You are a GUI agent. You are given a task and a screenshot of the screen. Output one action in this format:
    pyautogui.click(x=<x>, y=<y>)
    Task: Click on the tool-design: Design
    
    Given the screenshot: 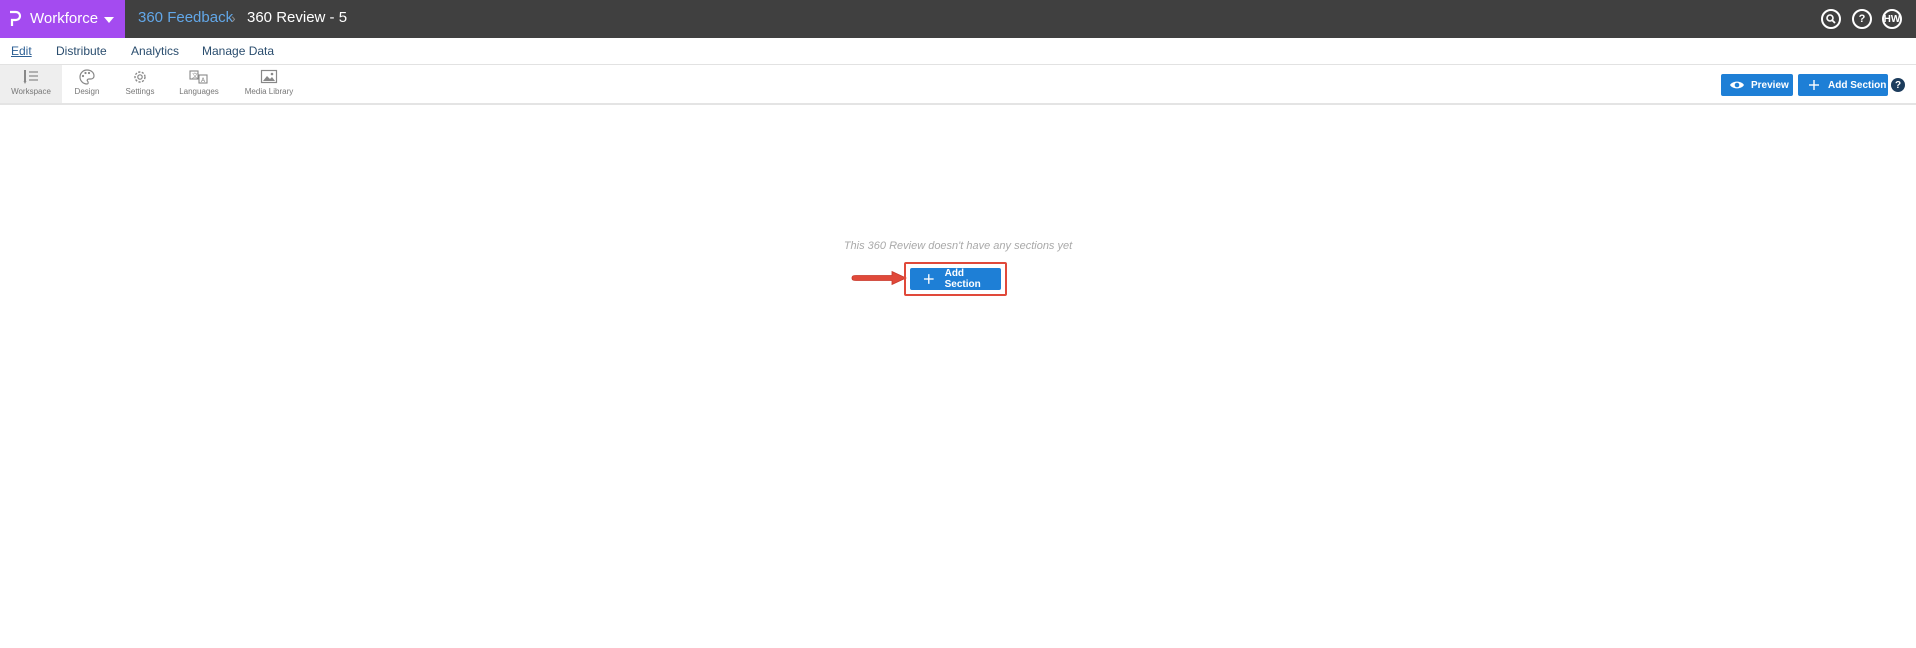 What is the action you would take?
    pyautogui.click(x=87, y=84)
    